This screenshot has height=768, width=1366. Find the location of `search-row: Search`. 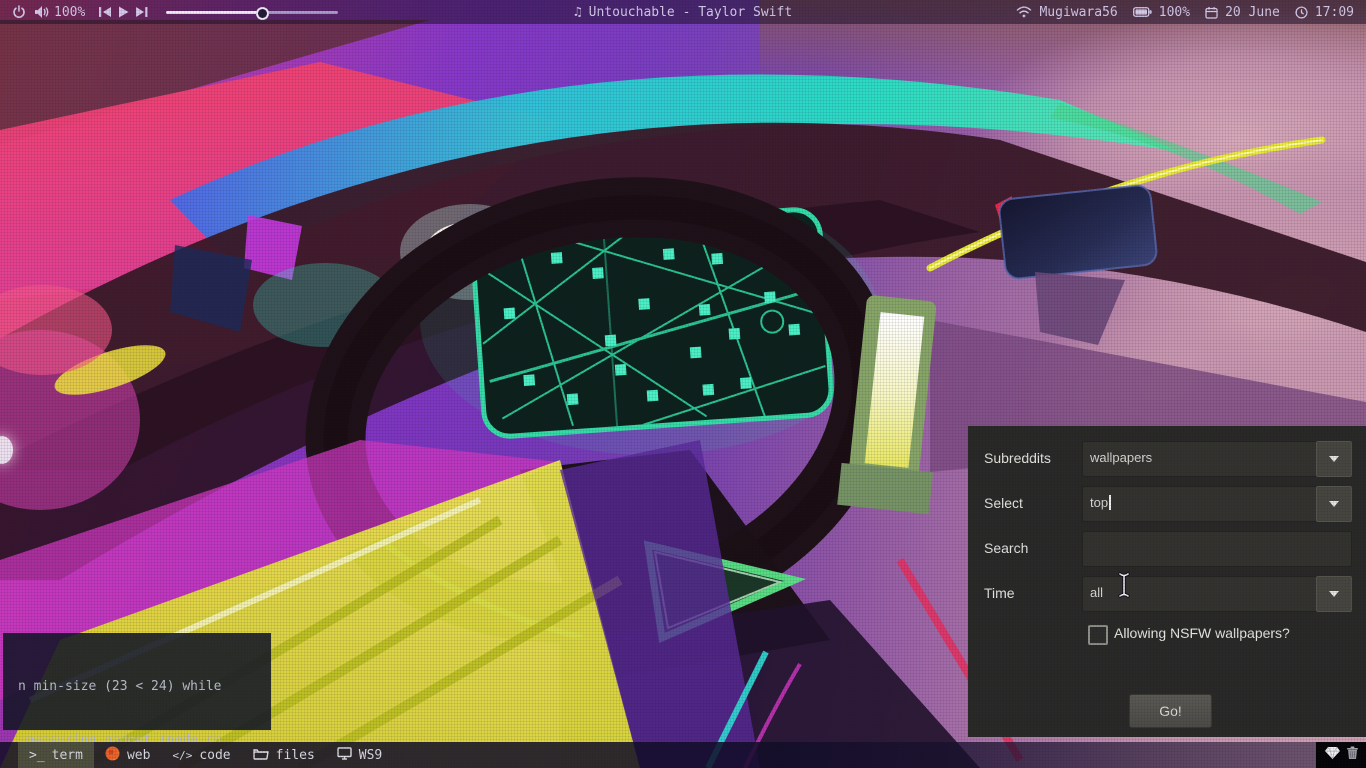

search-row: Search is located at coordinates (1167, 549).